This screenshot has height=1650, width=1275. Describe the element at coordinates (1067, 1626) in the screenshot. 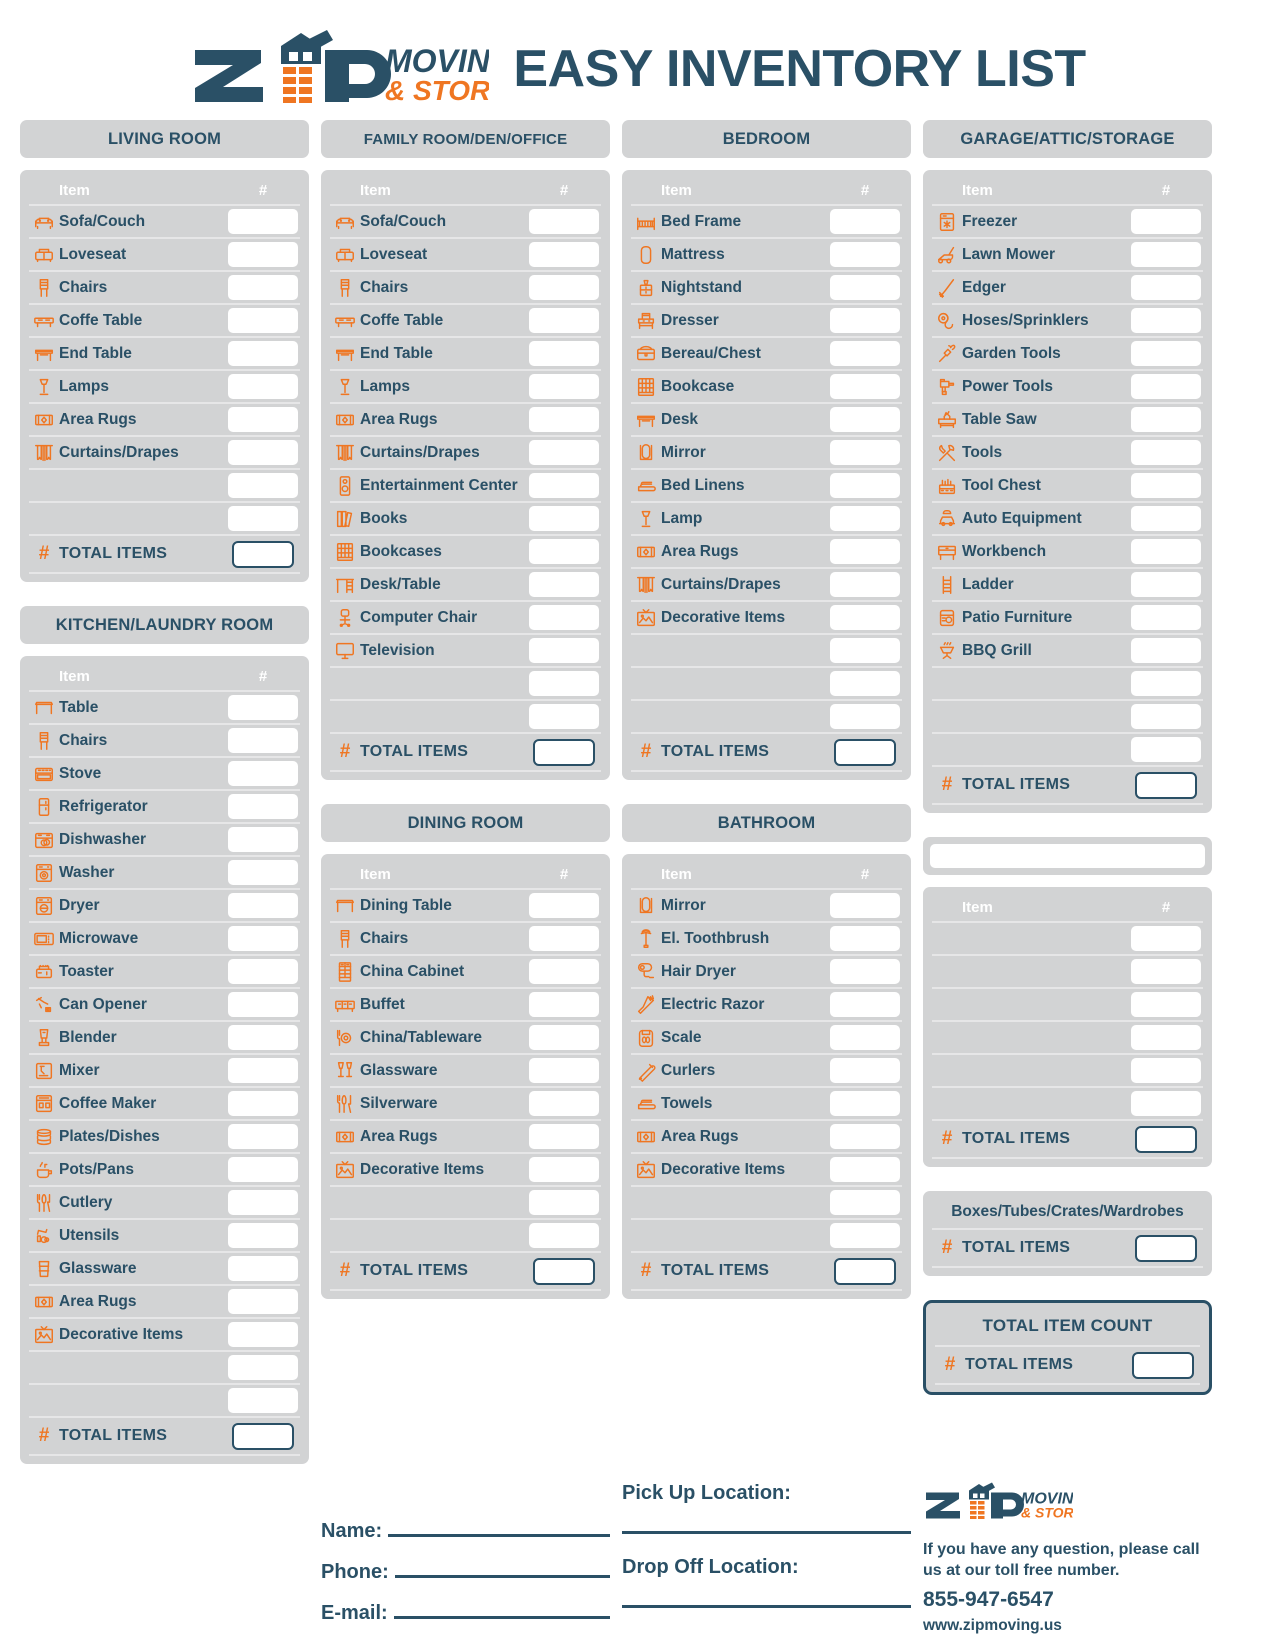

I see `contact-website: www.zipmoving.us` at that location.